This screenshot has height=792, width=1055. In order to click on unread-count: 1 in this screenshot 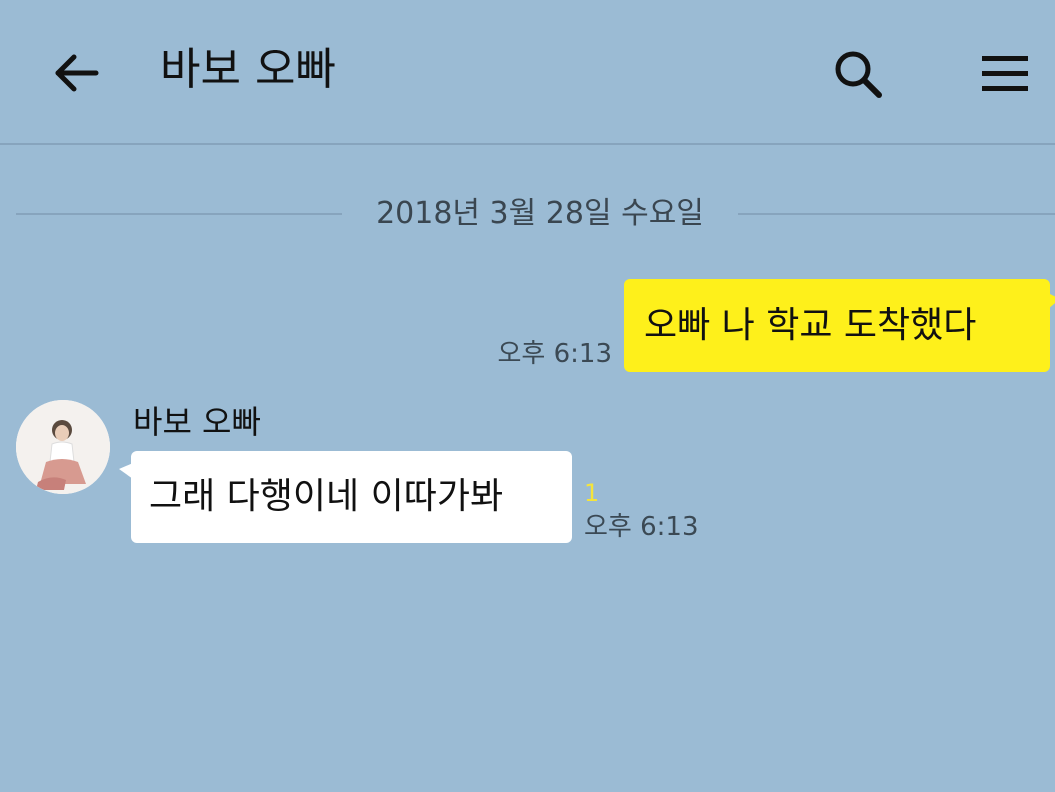, I will do `click(592, 493)`.